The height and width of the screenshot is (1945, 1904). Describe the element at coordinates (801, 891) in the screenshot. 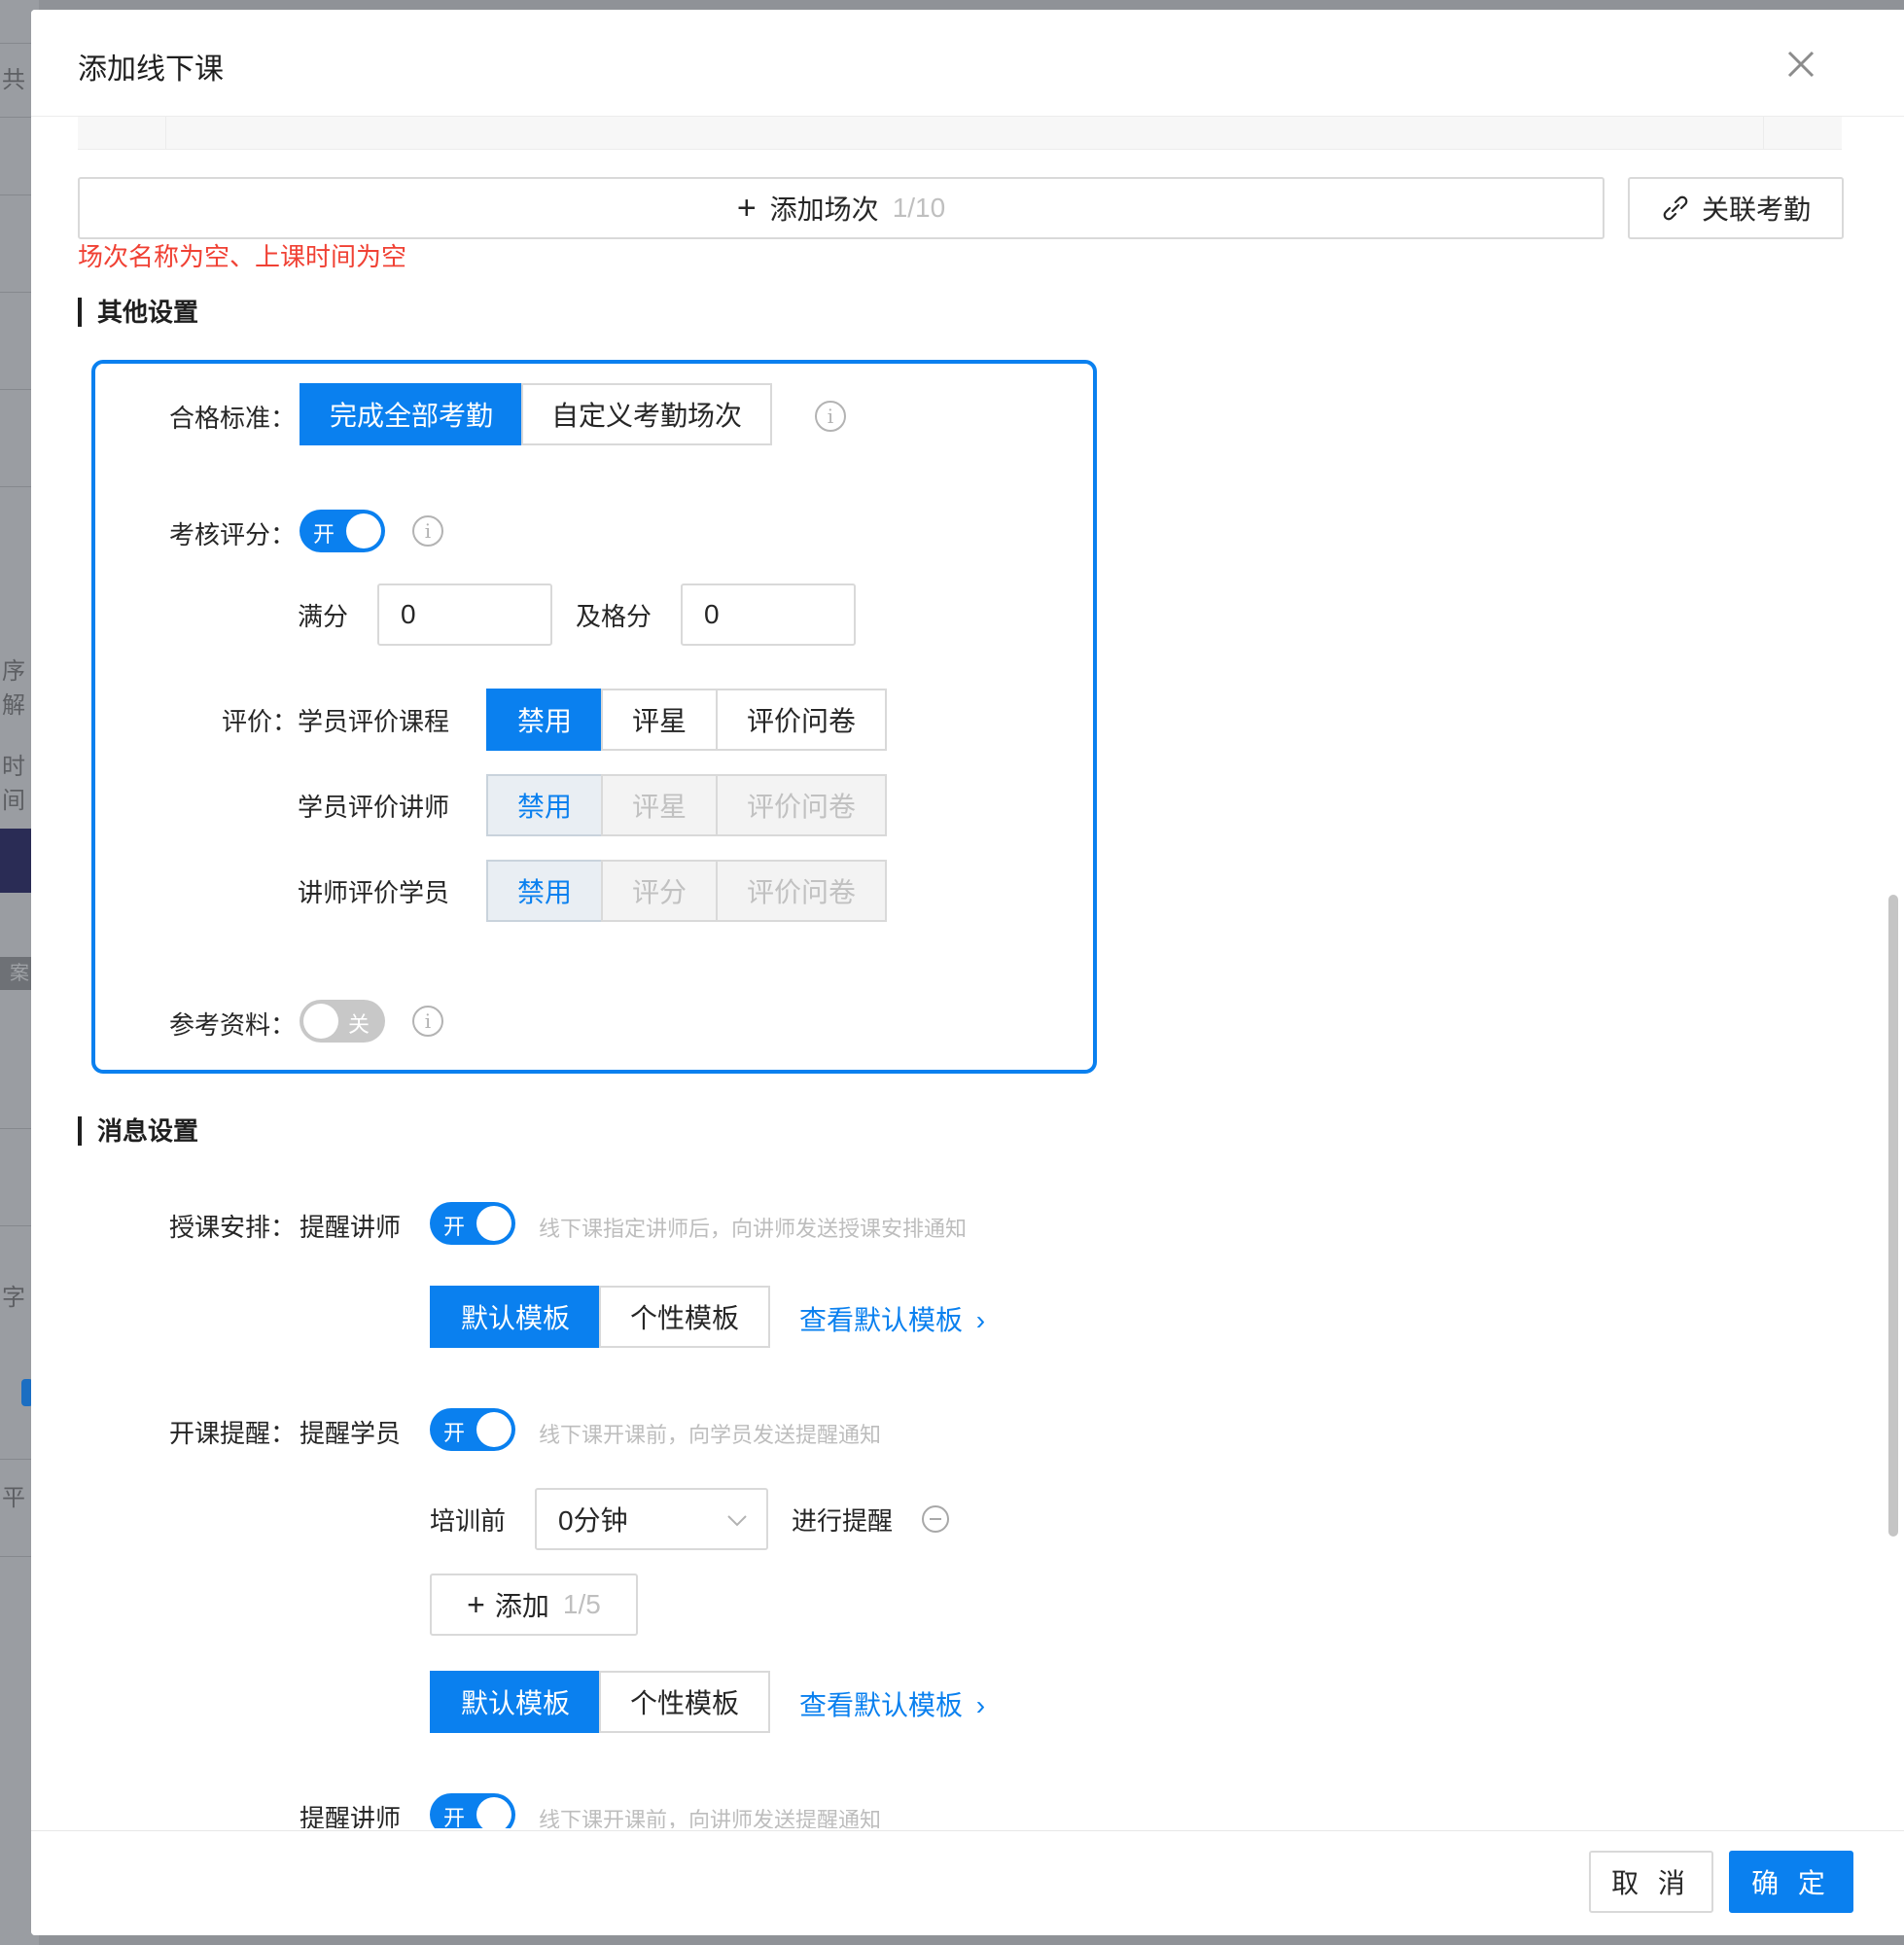

I see `eval-student-option-survey: 评价问卷` at that location.